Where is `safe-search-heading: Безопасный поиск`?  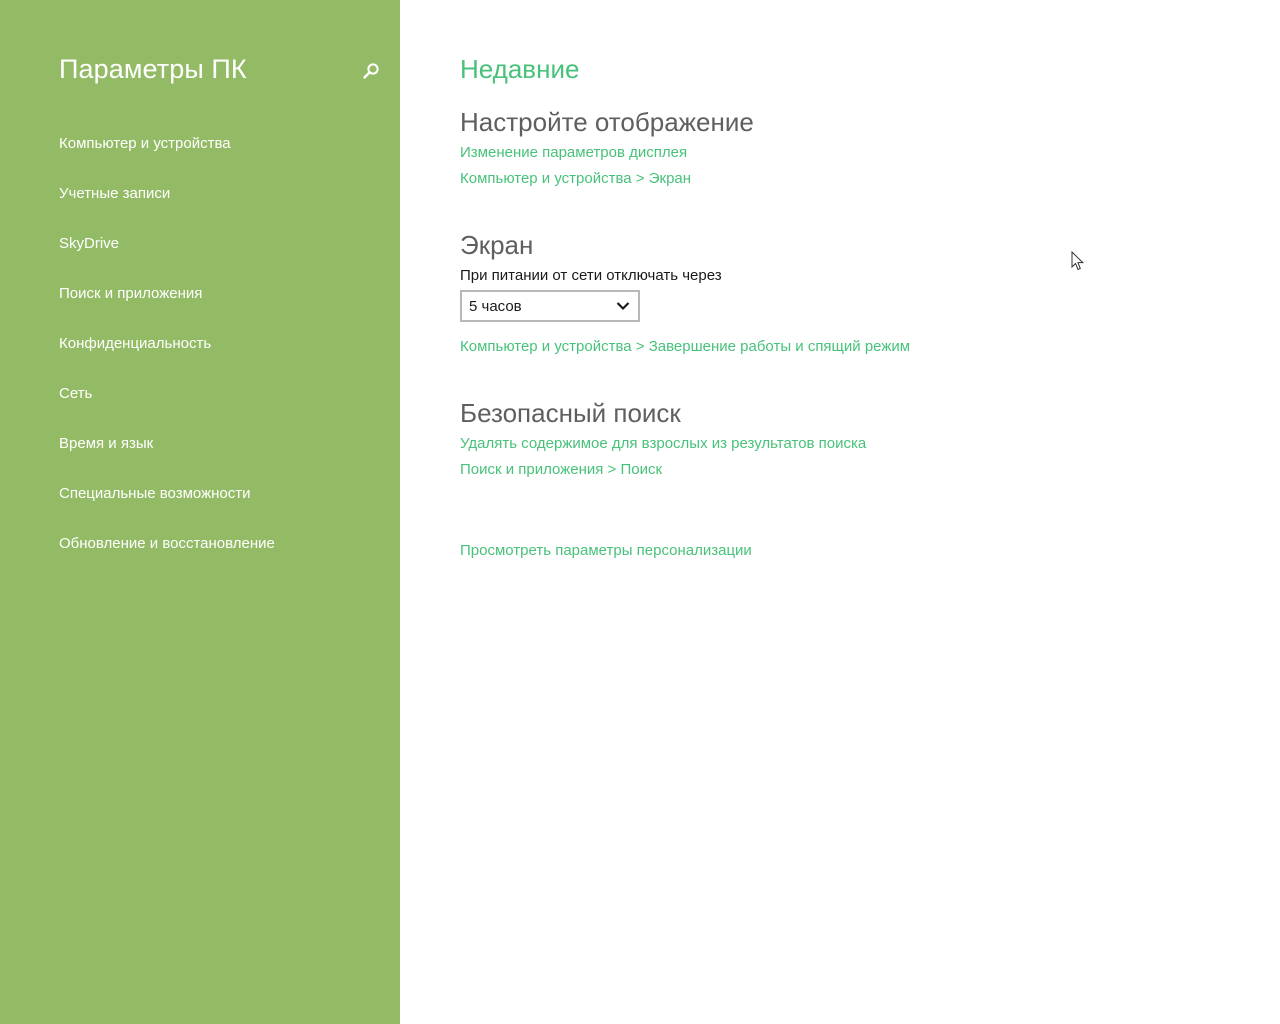 safe-search-heading: Безопасный поиск is located at coordinates (570, 413).